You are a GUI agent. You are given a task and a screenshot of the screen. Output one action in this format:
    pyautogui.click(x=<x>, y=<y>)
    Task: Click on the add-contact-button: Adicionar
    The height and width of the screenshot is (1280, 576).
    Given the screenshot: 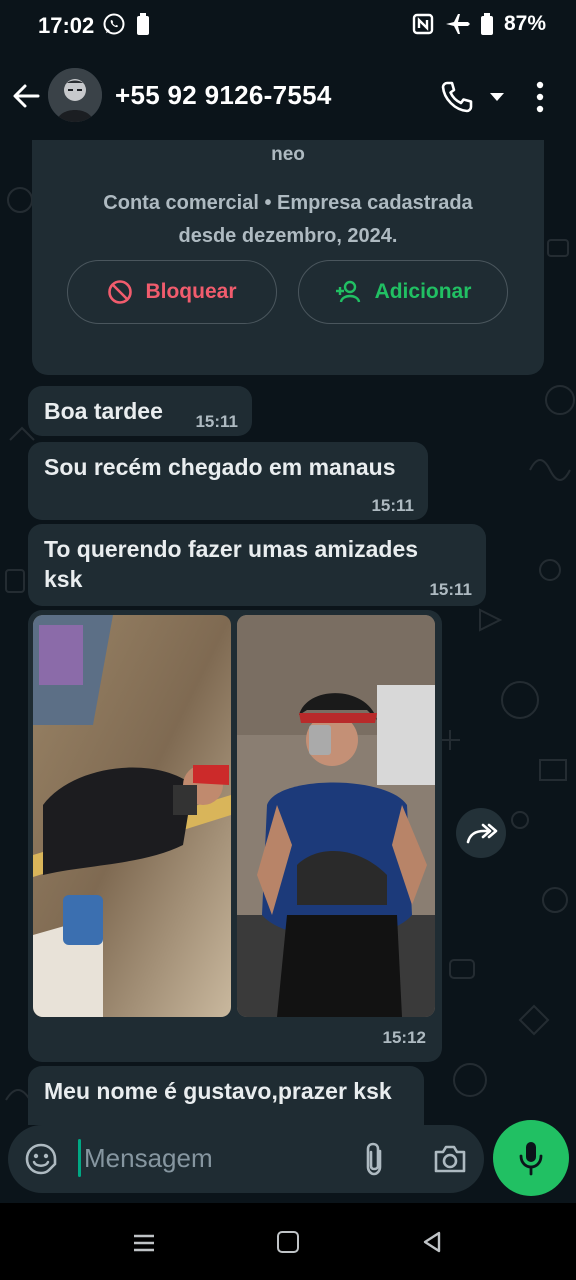 What is the action you would take?
    pyautogui.click(x=403, y=292)
    